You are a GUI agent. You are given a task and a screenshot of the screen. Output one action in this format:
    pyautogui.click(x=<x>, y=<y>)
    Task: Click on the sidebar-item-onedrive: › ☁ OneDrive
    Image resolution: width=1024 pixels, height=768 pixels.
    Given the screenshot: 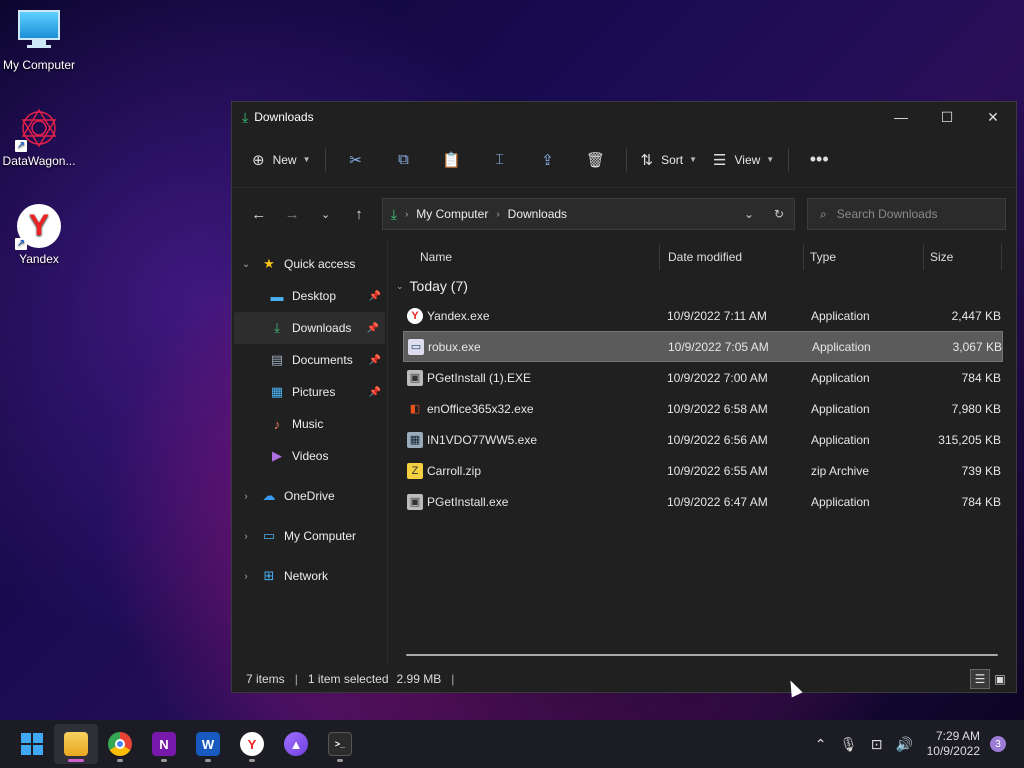 What is the action you would take?
    pyautogui.click(x=309, y=496)
    